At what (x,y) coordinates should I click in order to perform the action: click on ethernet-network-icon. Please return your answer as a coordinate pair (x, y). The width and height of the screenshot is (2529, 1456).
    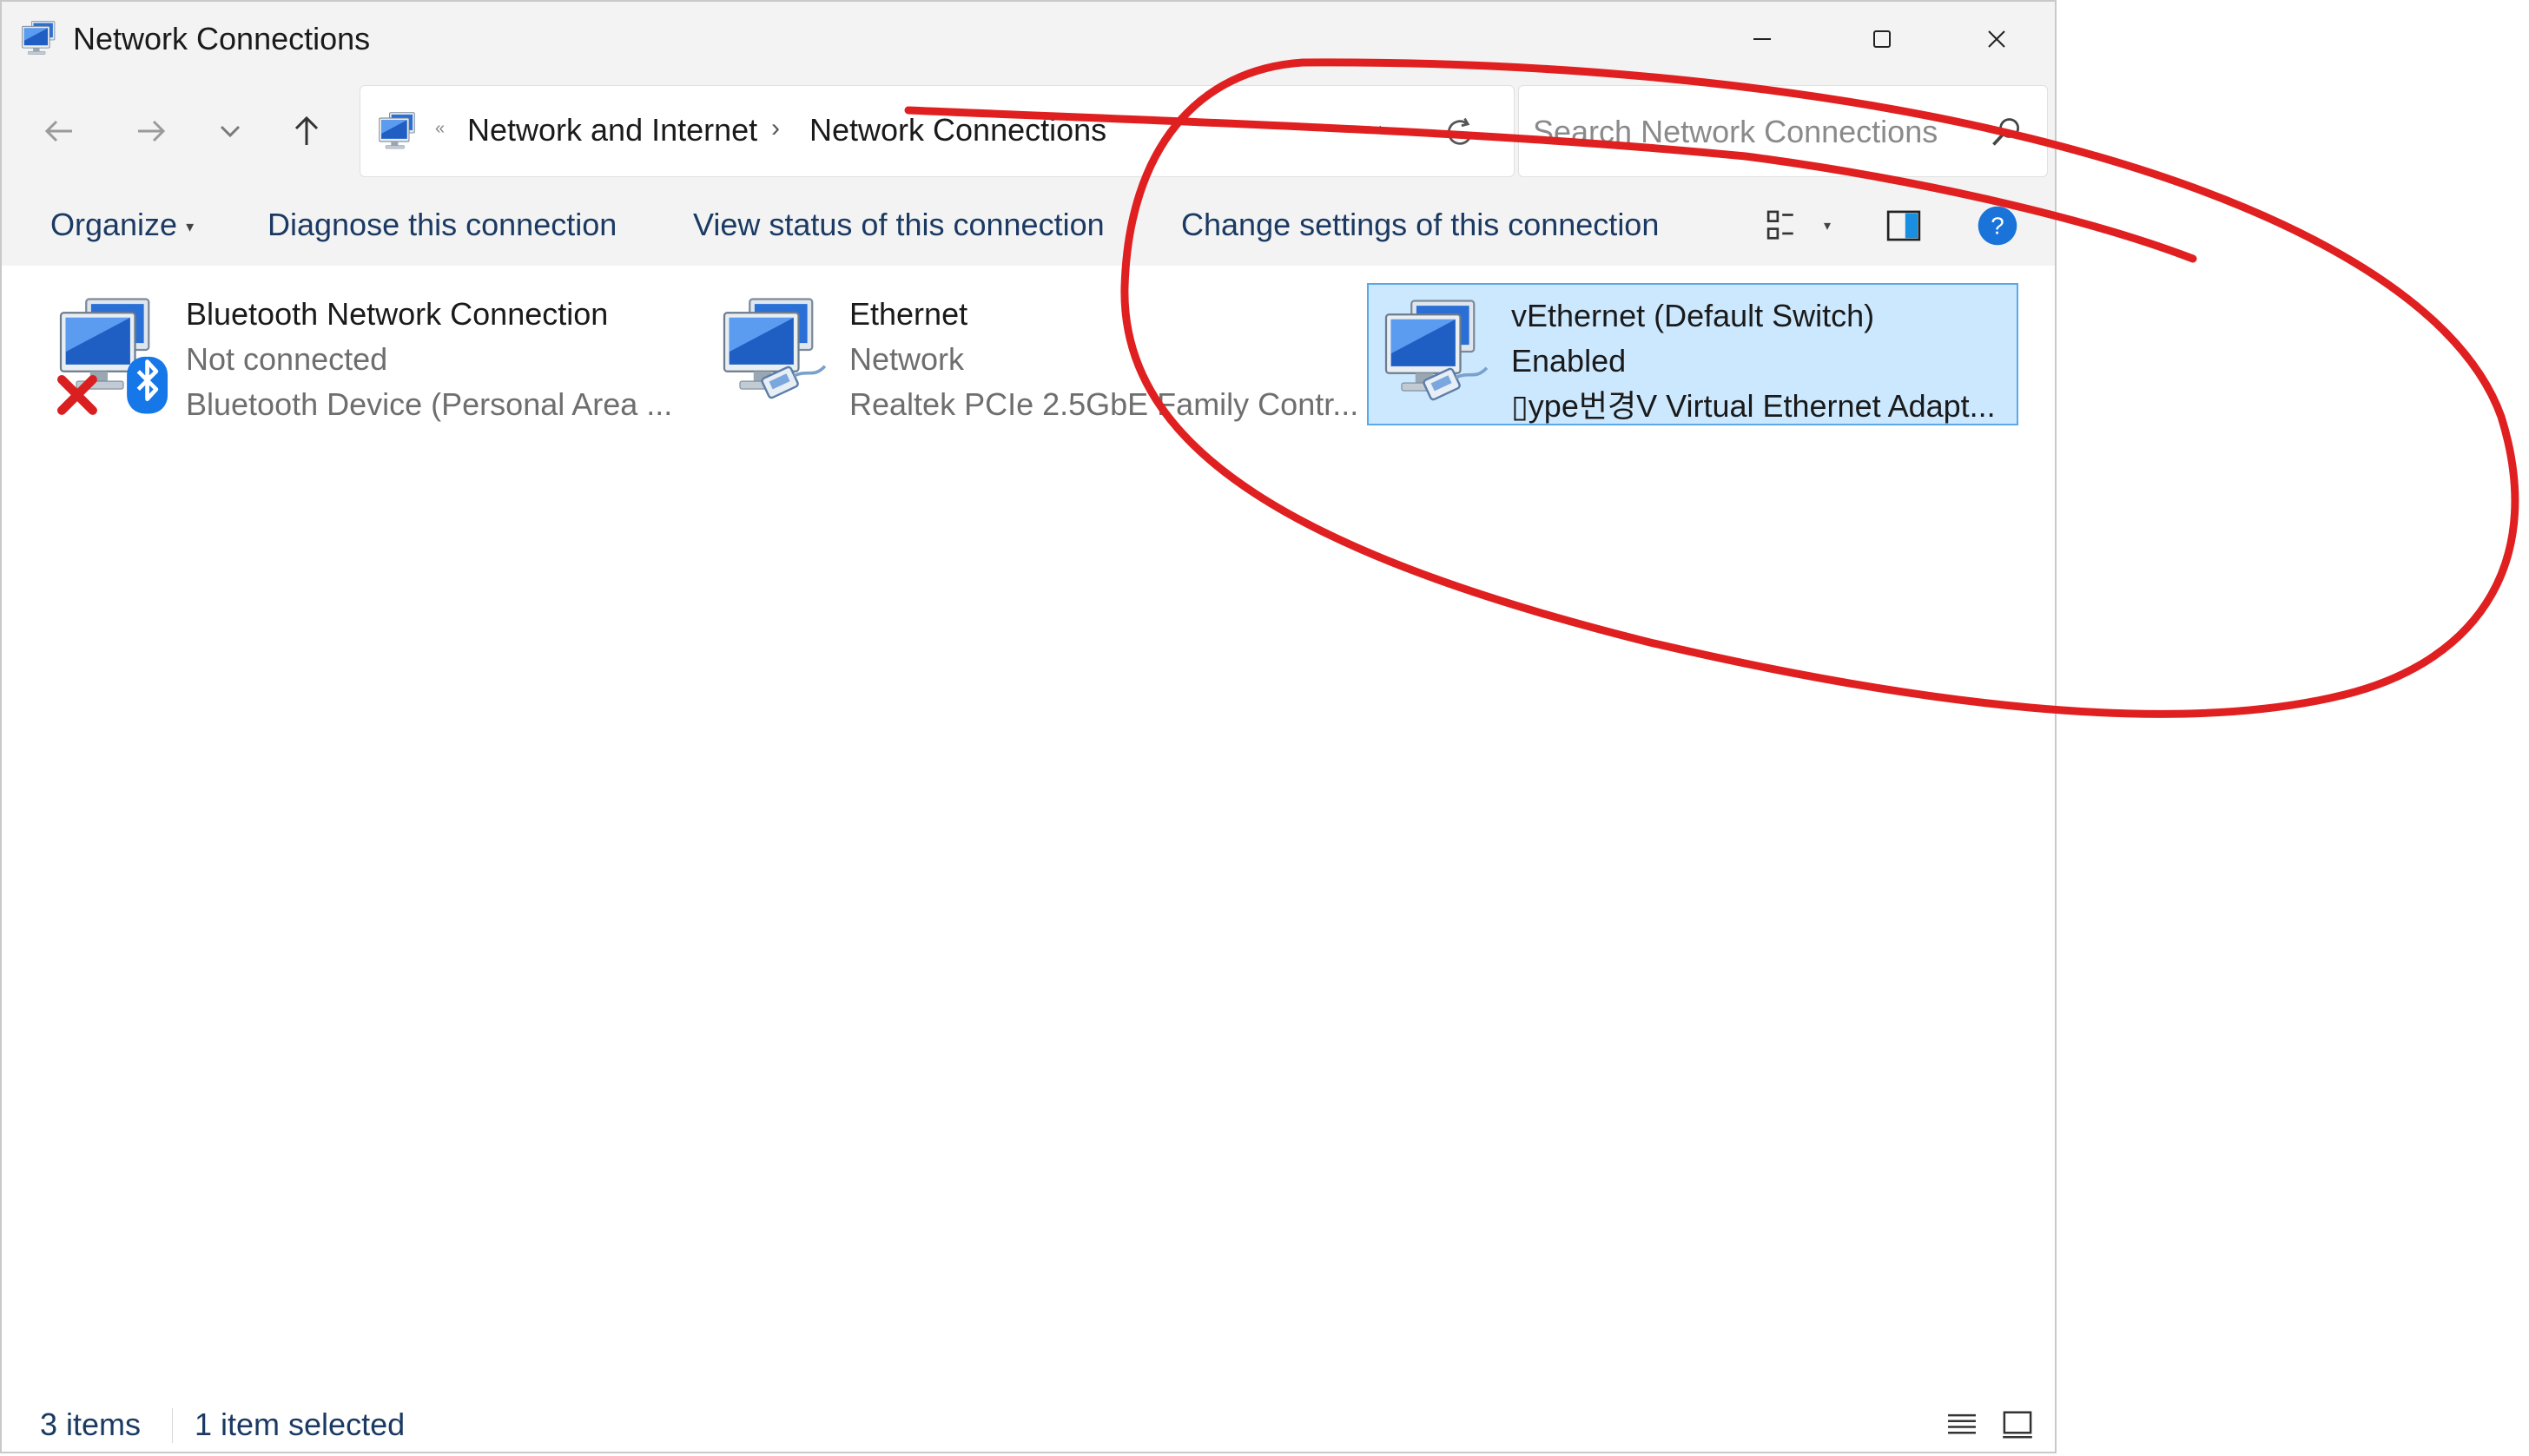
    Looking at the image, I should click on (776, 349).